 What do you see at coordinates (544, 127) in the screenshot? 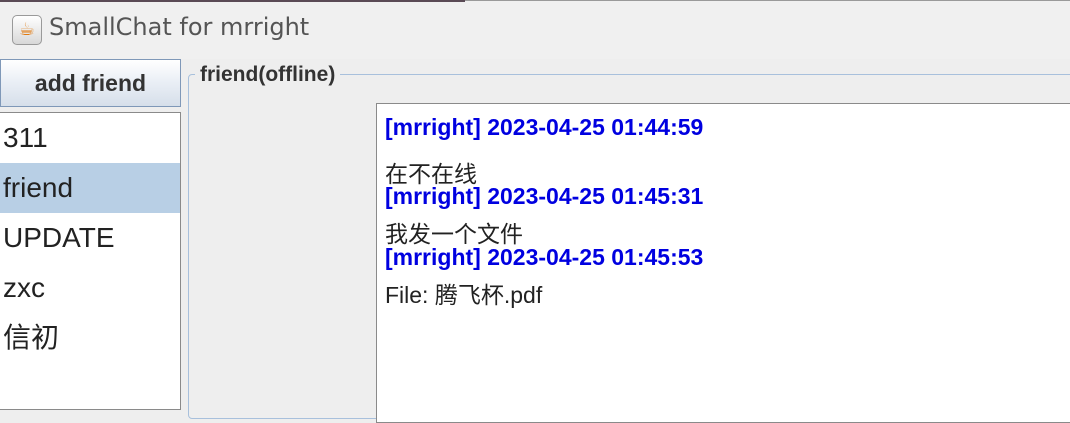
I see `message-header: [mrright] 2023-04-25 01:44:59` at bounding box center [544, 127].